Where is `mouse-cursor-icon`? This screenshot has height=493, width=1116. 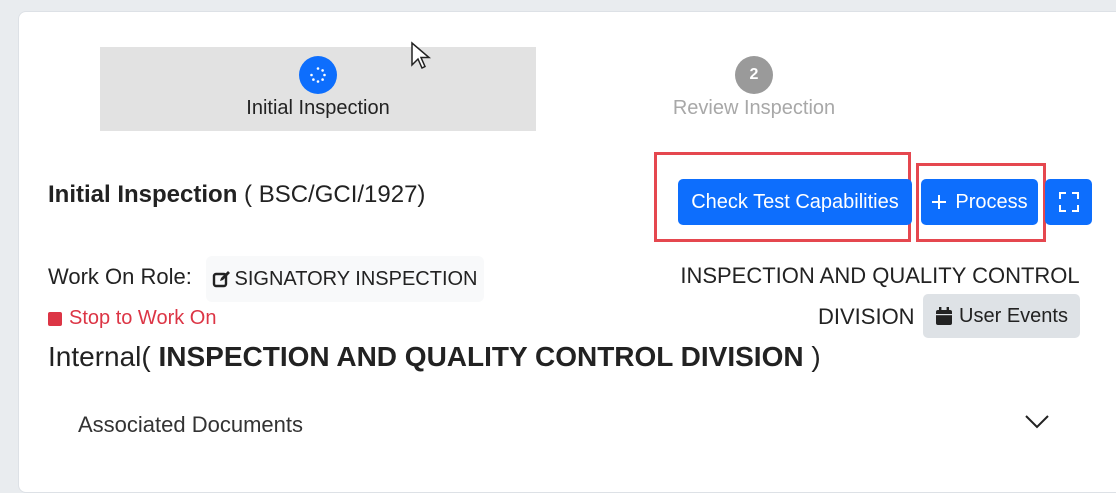
mouse-cursor-icon is located at coordinates (421, 55).